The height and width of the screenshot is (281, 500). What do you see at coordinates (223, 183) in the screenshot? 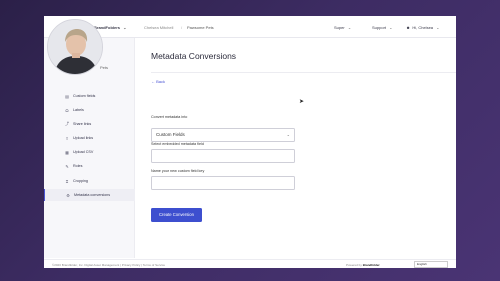
I see `custom-field-key-input` at bounding box center [223, 183].